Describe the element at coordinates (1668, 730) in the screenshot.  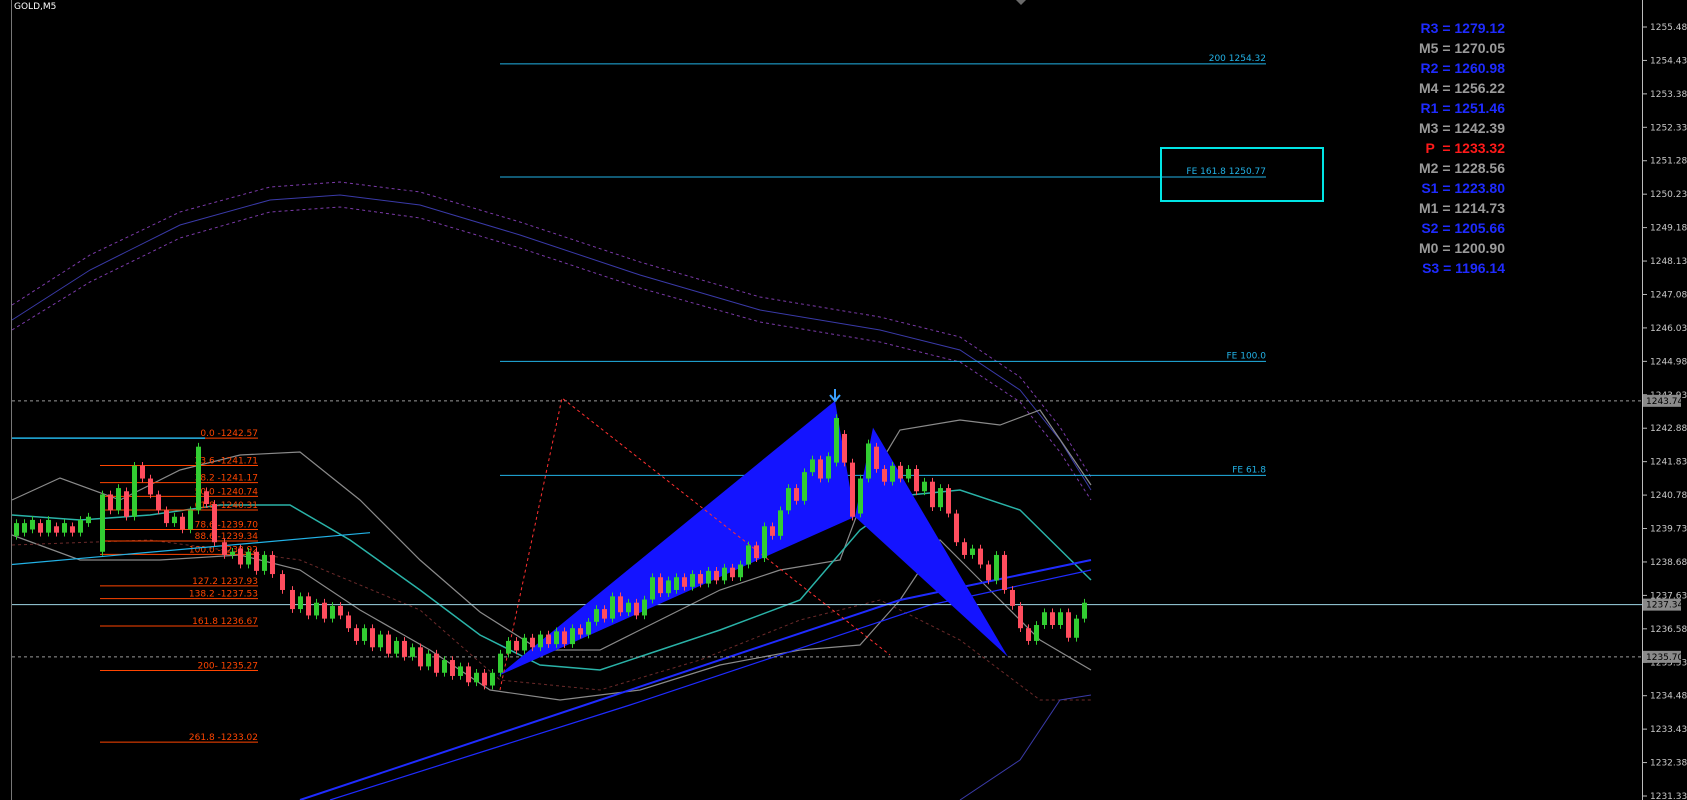
I see `price-axis-label: 1233.43` at that location.